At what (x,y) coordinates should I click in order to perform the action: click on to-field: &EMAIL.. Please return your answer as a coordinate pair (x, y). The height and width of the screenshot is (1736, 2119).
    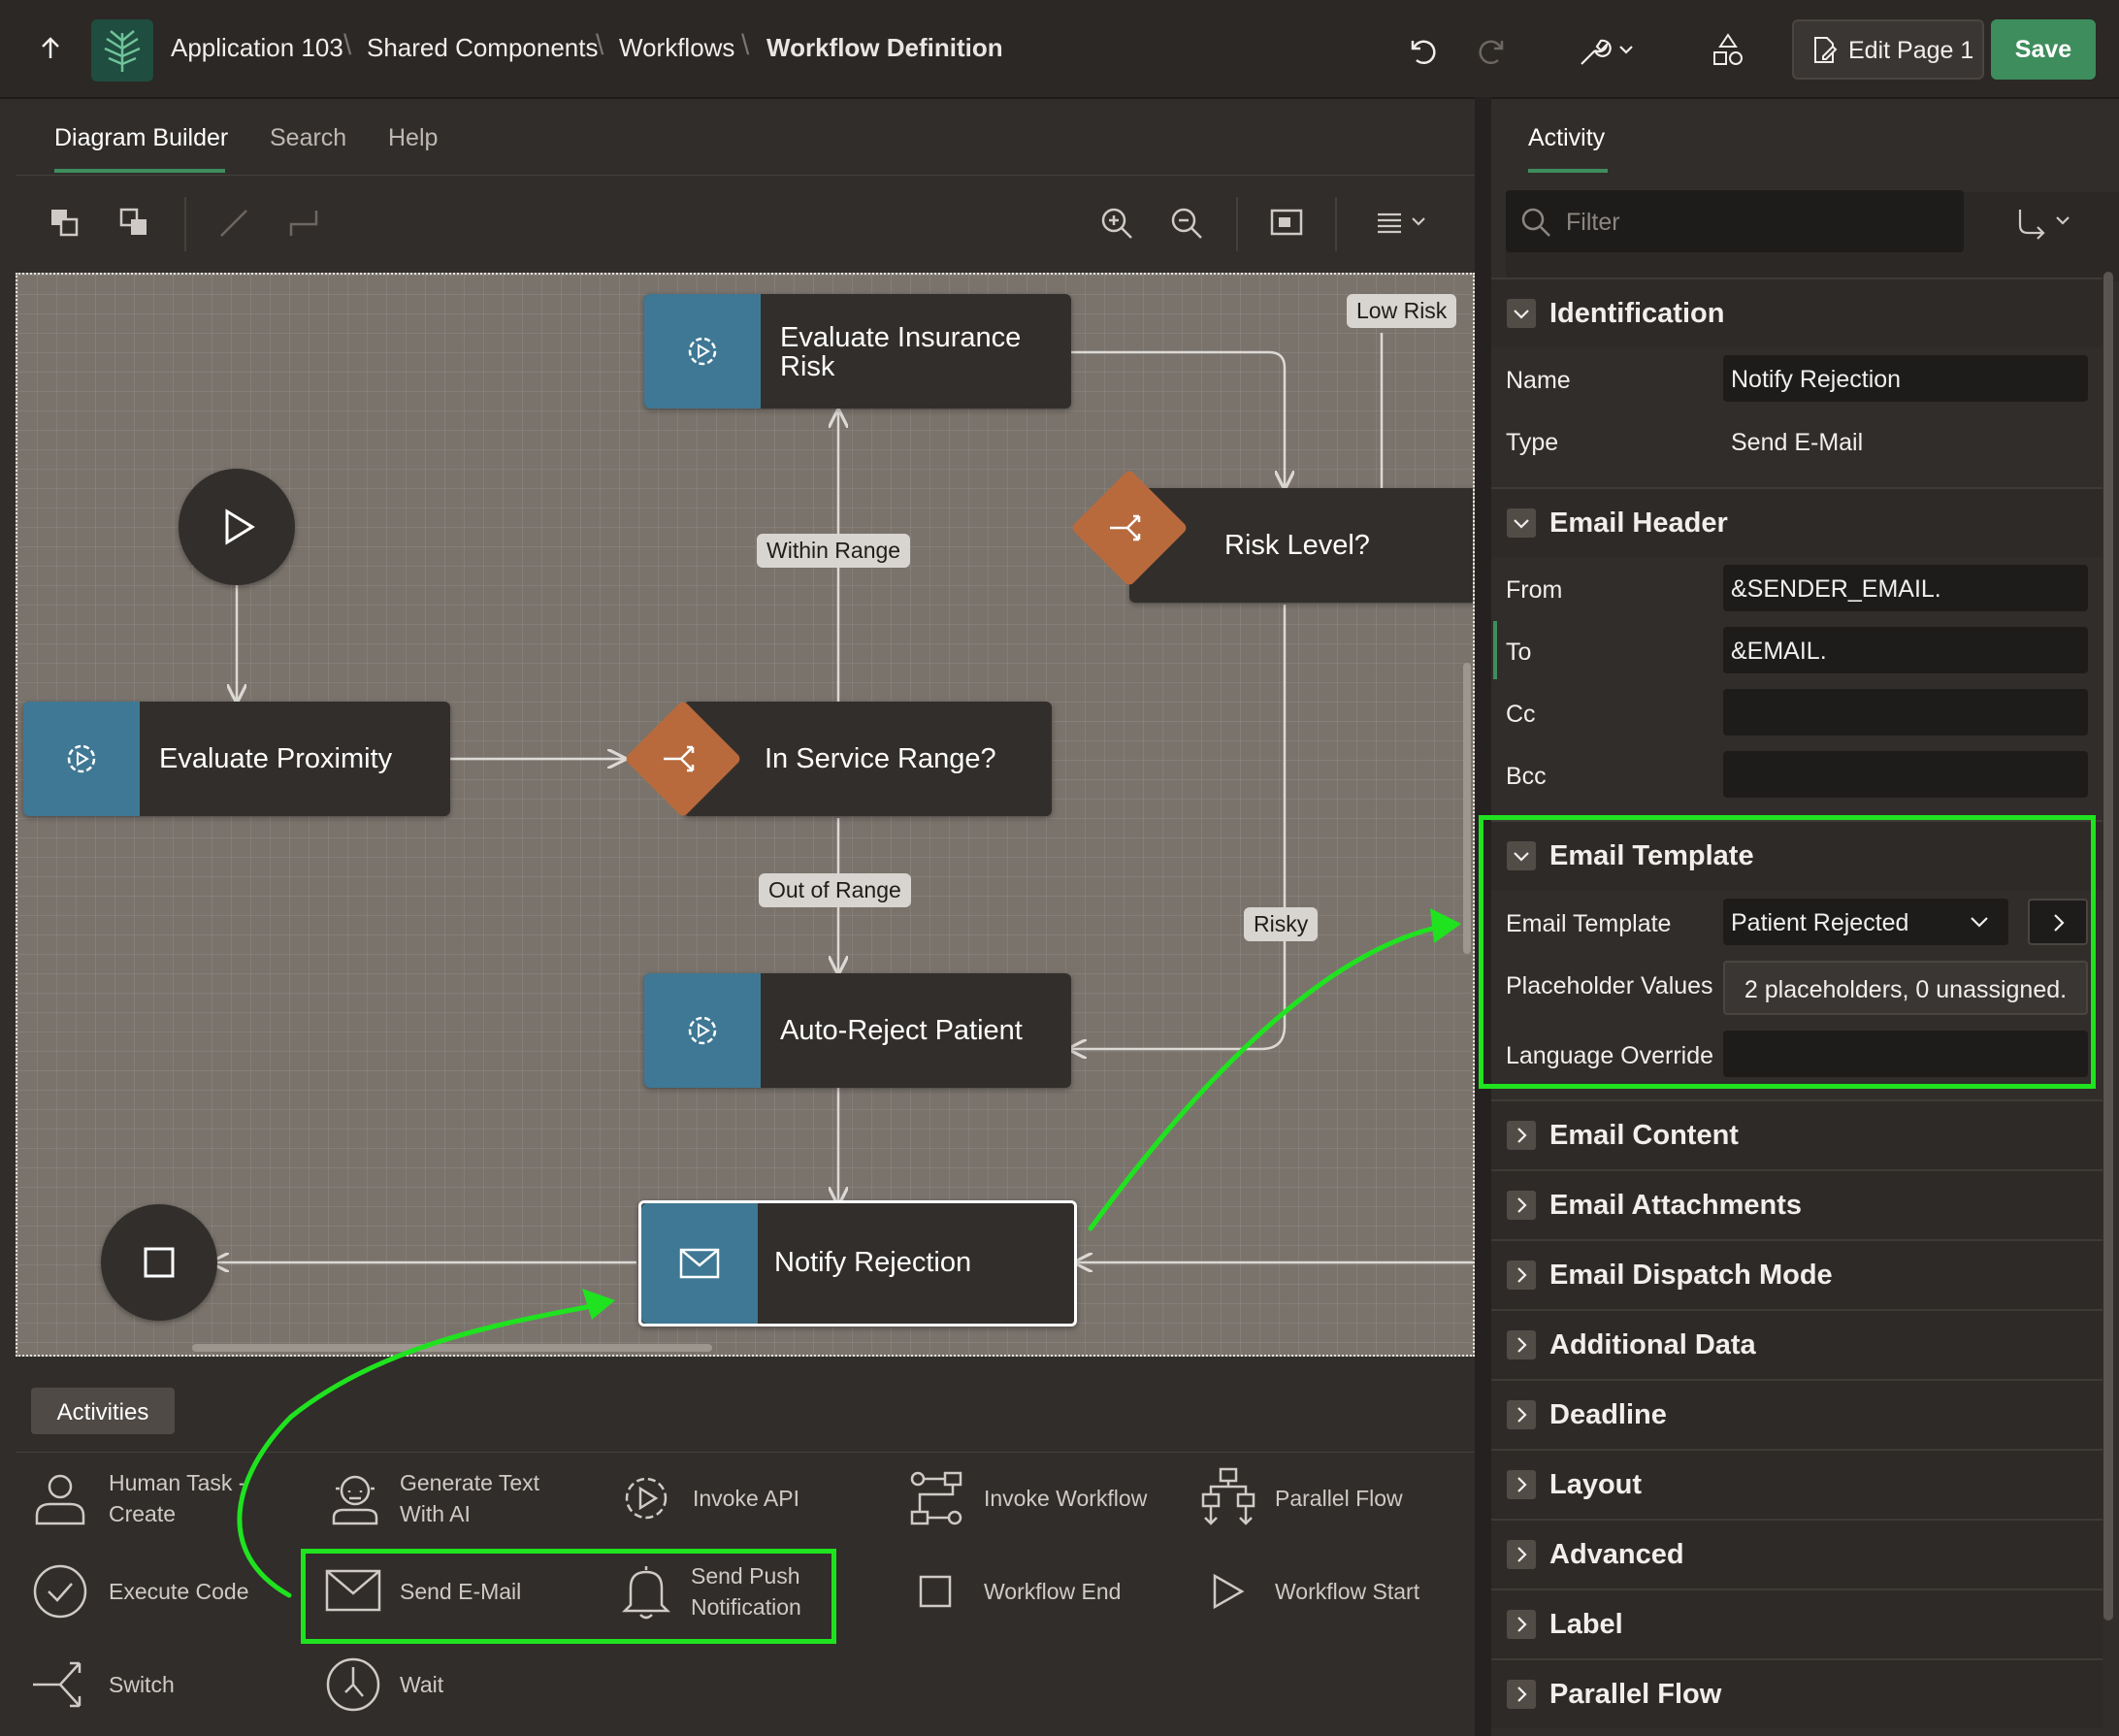
    Looking at the image, I should click on (1906, 650).